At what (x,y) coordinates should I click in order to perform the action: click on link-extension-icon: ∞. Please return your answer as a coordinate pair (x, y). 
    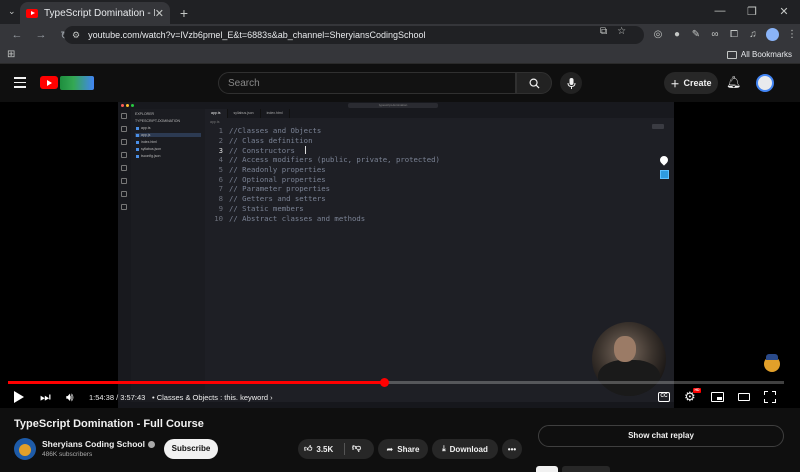
    Looking at the image, I should click on (715, 35).